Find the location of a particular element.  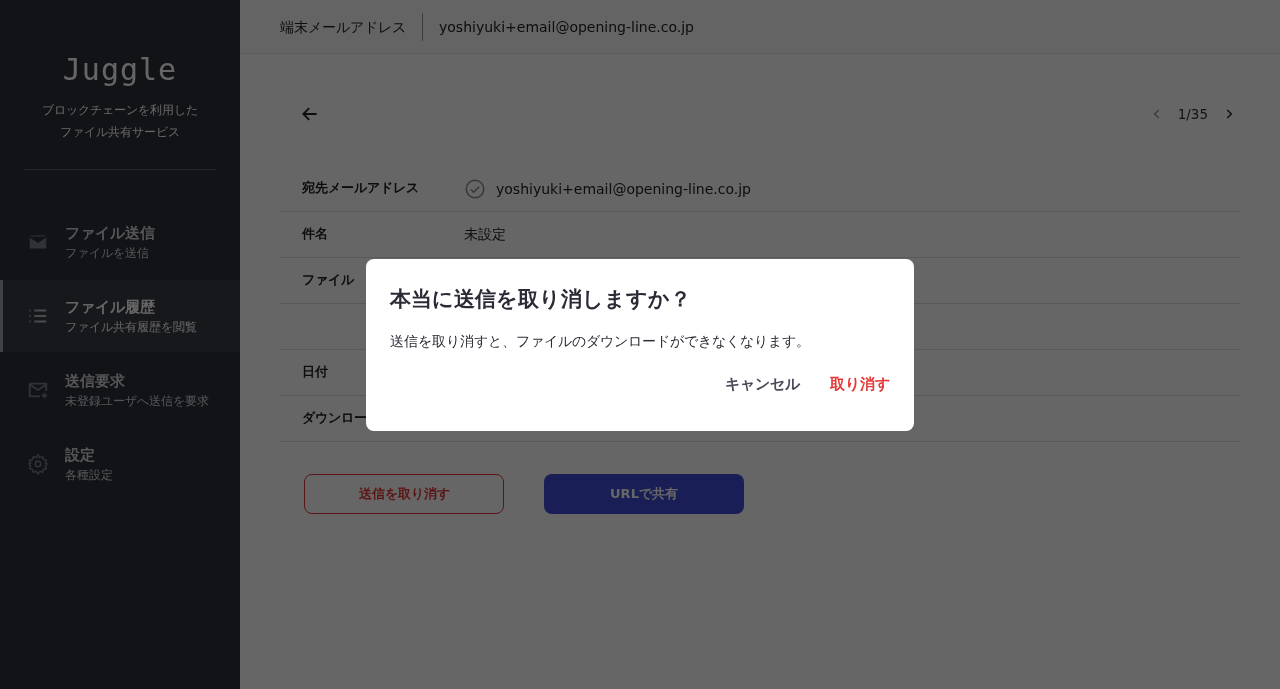

nav-title: 設定 is located at coordinates (80, 455).